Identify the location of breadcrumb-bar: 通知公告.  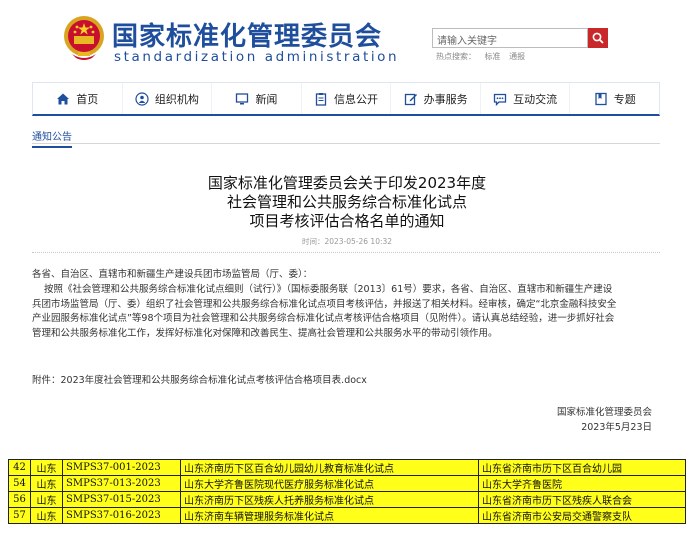
(346, 137).